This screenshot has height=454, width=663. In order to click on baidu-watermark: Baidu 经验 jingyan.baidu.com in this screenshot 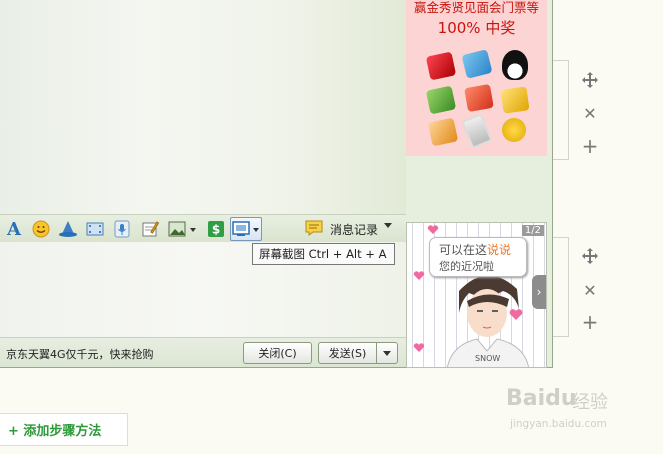, I will do `click(581, 410)`.